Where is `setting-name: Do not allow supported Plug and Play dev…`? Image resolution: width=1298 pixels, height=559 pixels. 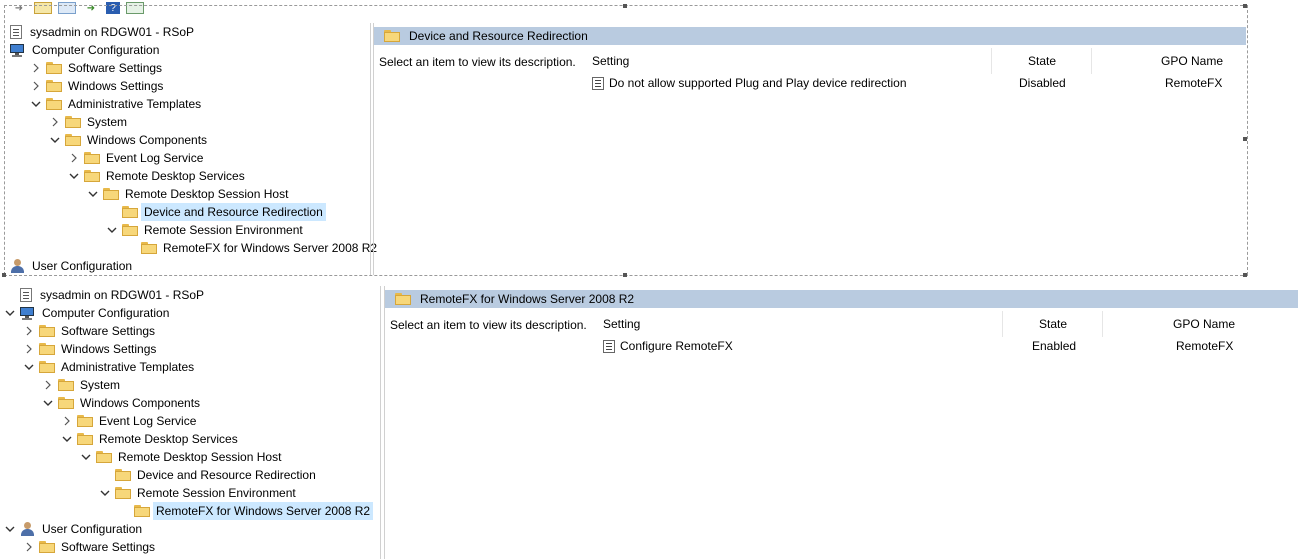 setting-name: Do not allow supported Plug and Play dev… is located at coordinates (758, 83).